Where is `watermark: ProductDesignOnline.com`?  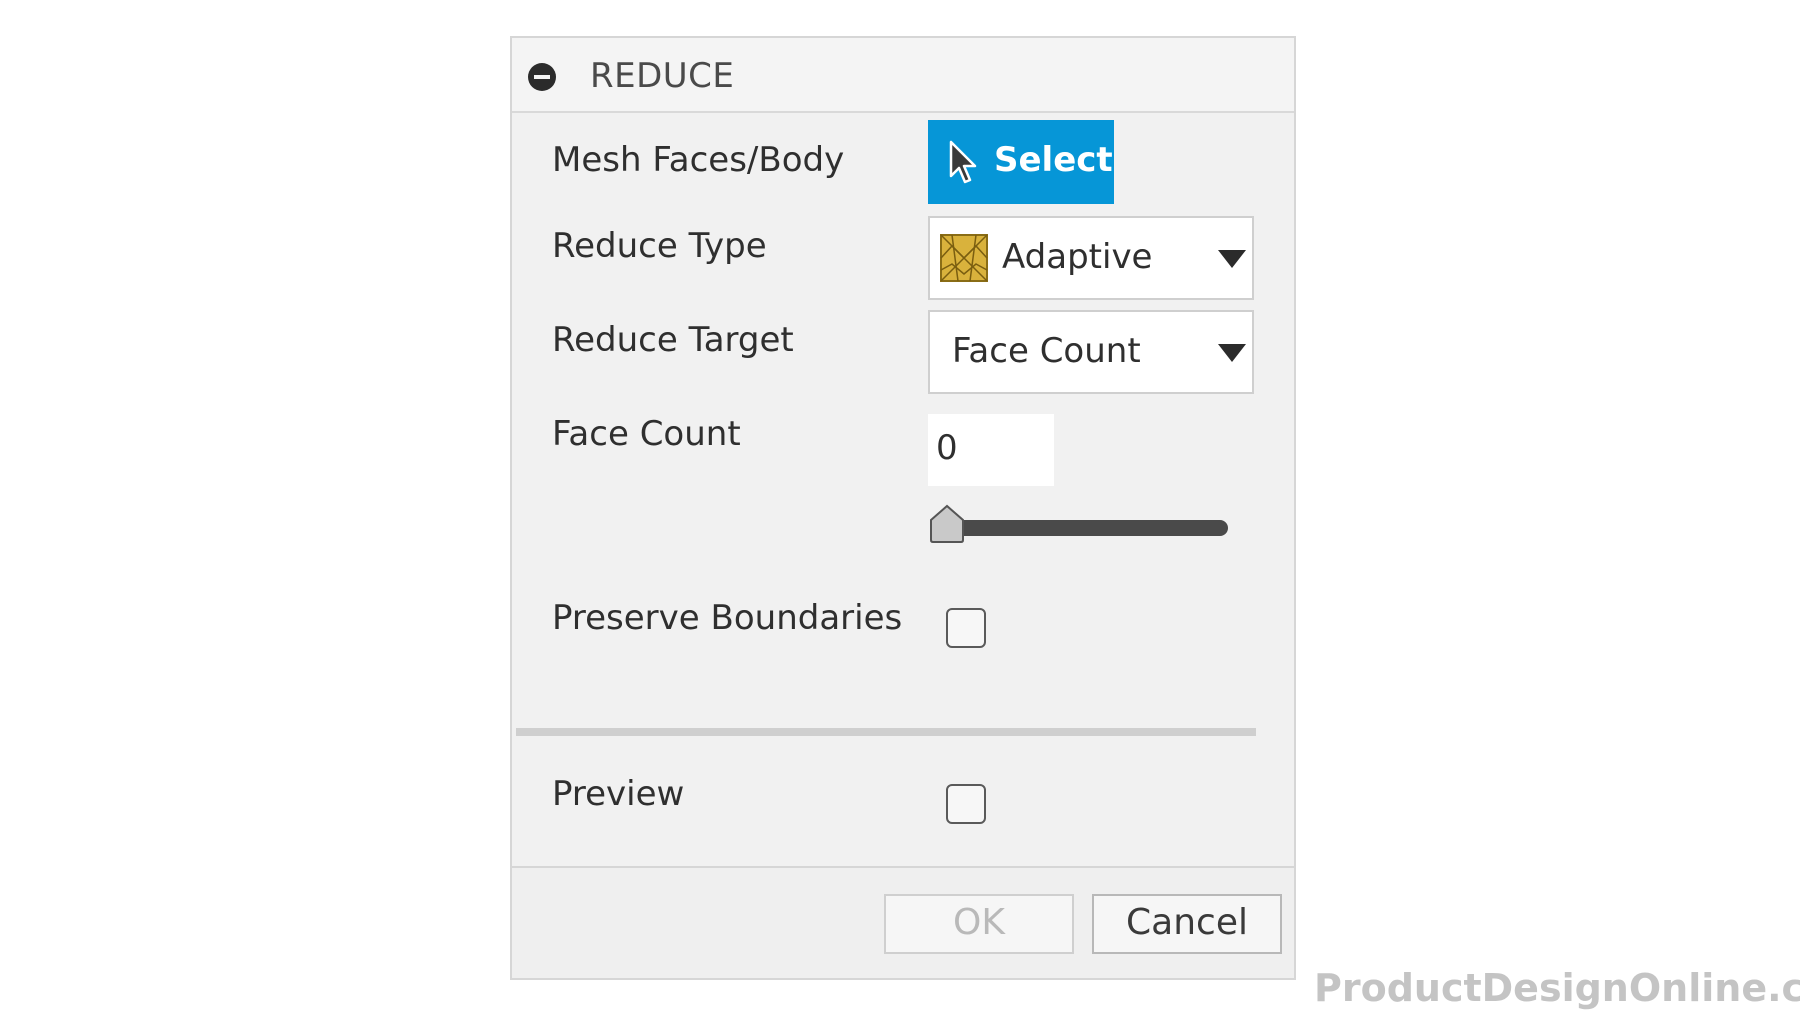 watermark: ProductDesignOnline.com is located at coordinates (1557, 988).